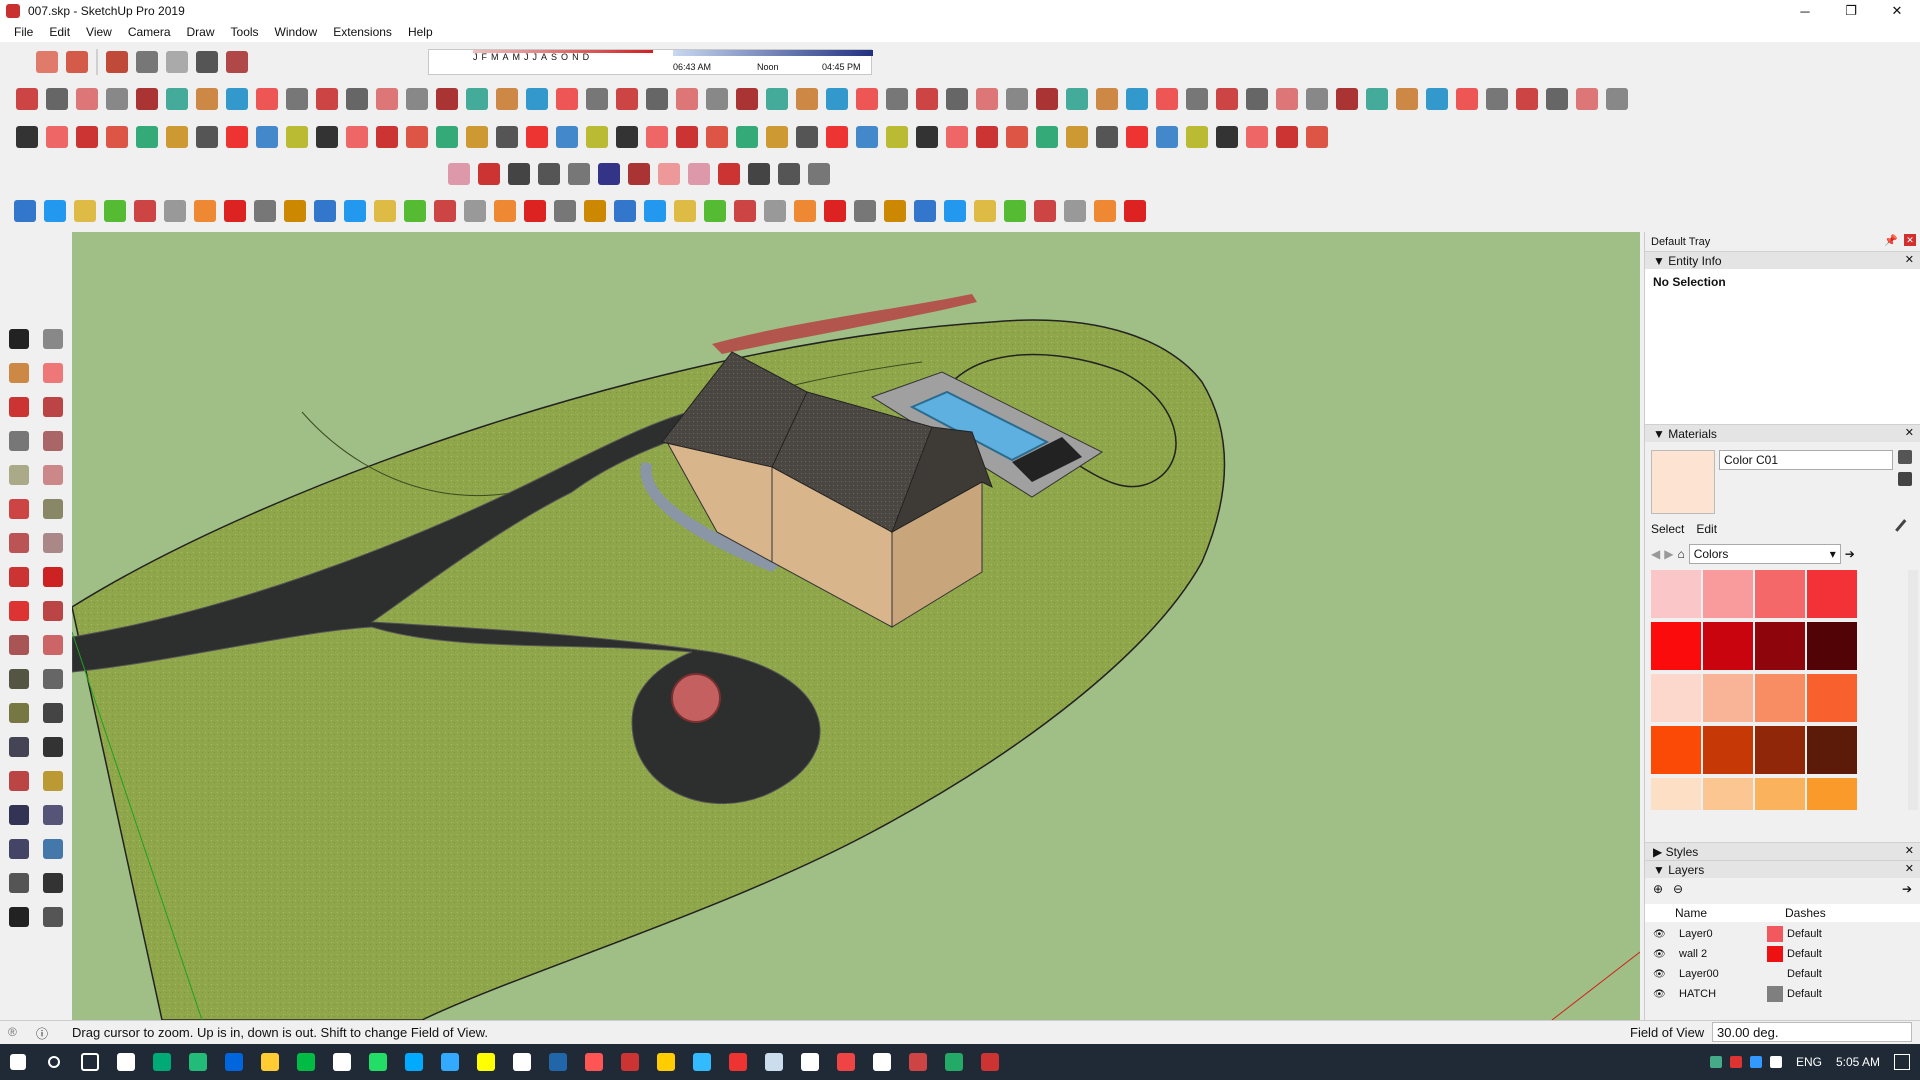 The image size is (1920, 1080). What do you see at coordinates (1663, 954) in the screenshot?
I see `layer-visibility-icon: 👁` at bounding box center [1663, 954].